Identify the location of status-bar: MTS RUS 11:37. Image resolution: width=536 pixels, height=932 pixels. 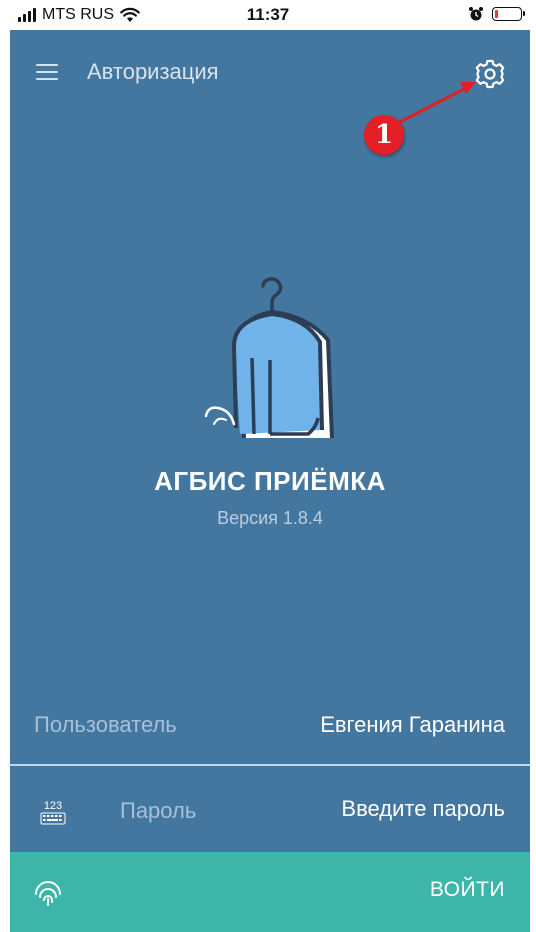
(268, 15).